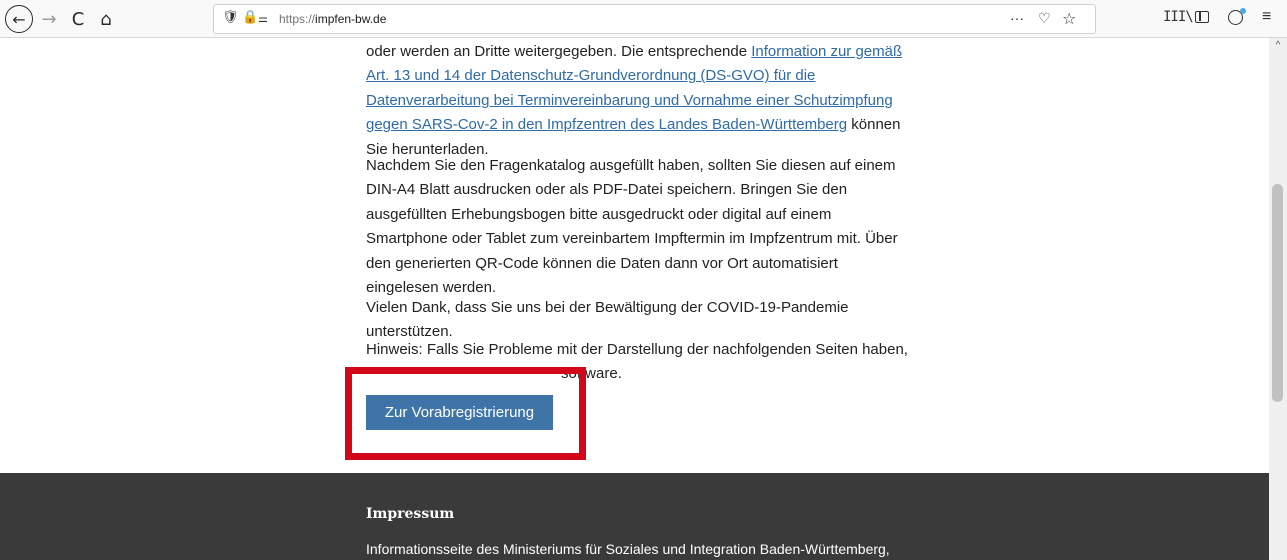 This screenshot has height=560, width=1287. I want to click on url-text: https://impfen-bw.de, so click(332, 19).